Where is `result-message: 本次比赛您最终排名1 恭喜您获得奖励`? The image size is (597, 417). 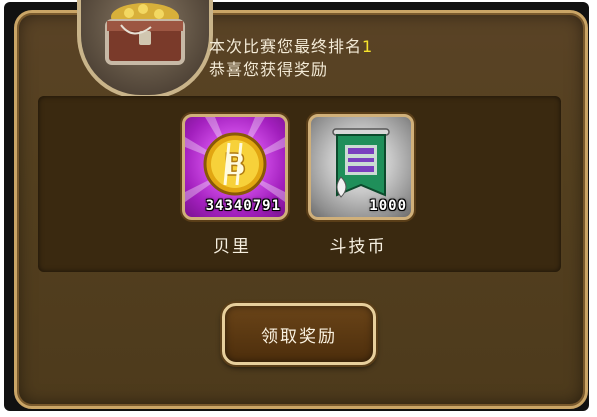 result-message: 本次比赛您最终排名1 恭喜您获得奖励 is located at coordinates (291, 58).